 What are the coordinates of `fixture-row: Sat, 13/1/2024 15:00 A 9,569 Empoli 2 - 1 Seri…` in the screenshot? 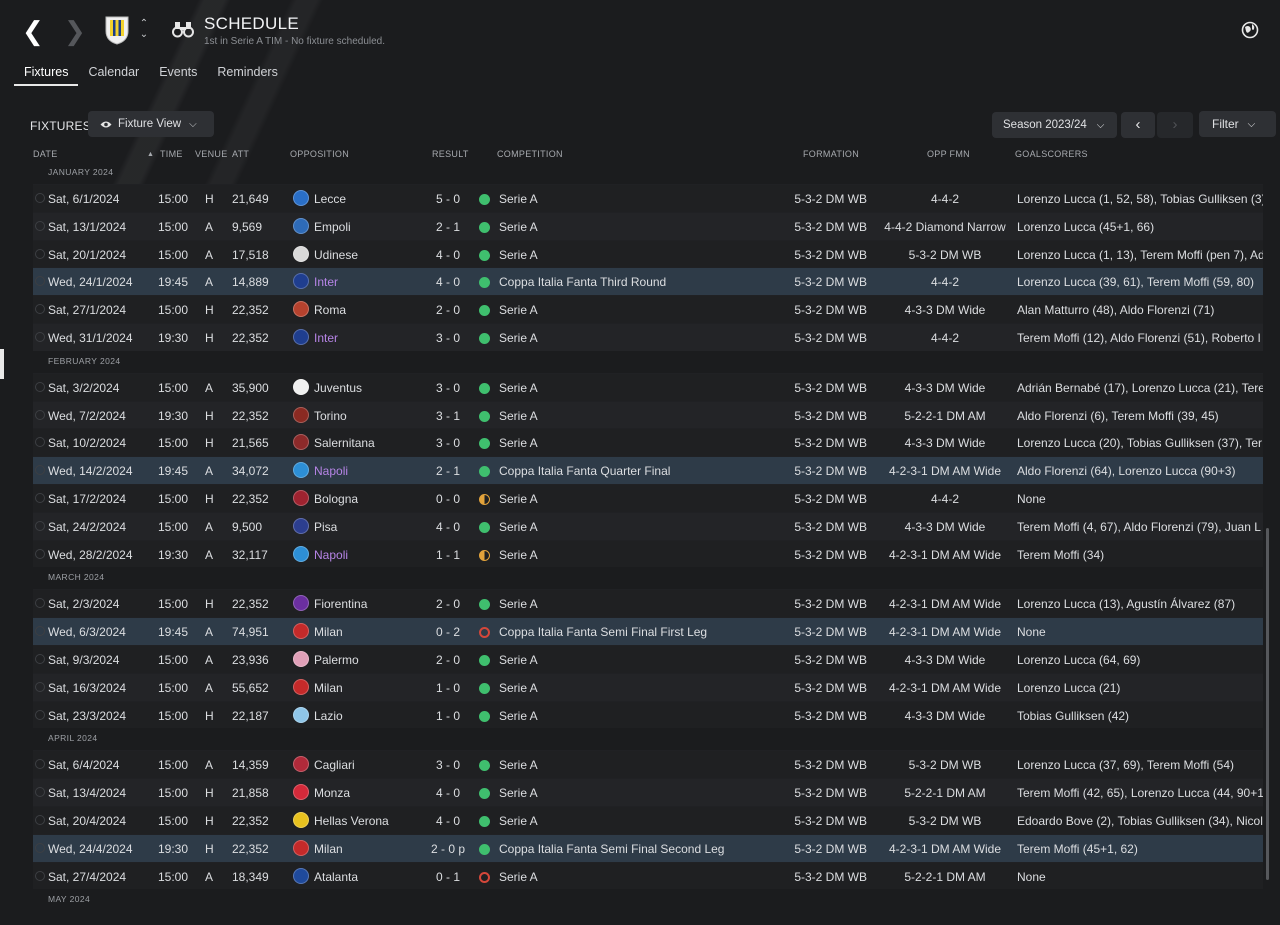 It's located at (648, 225).